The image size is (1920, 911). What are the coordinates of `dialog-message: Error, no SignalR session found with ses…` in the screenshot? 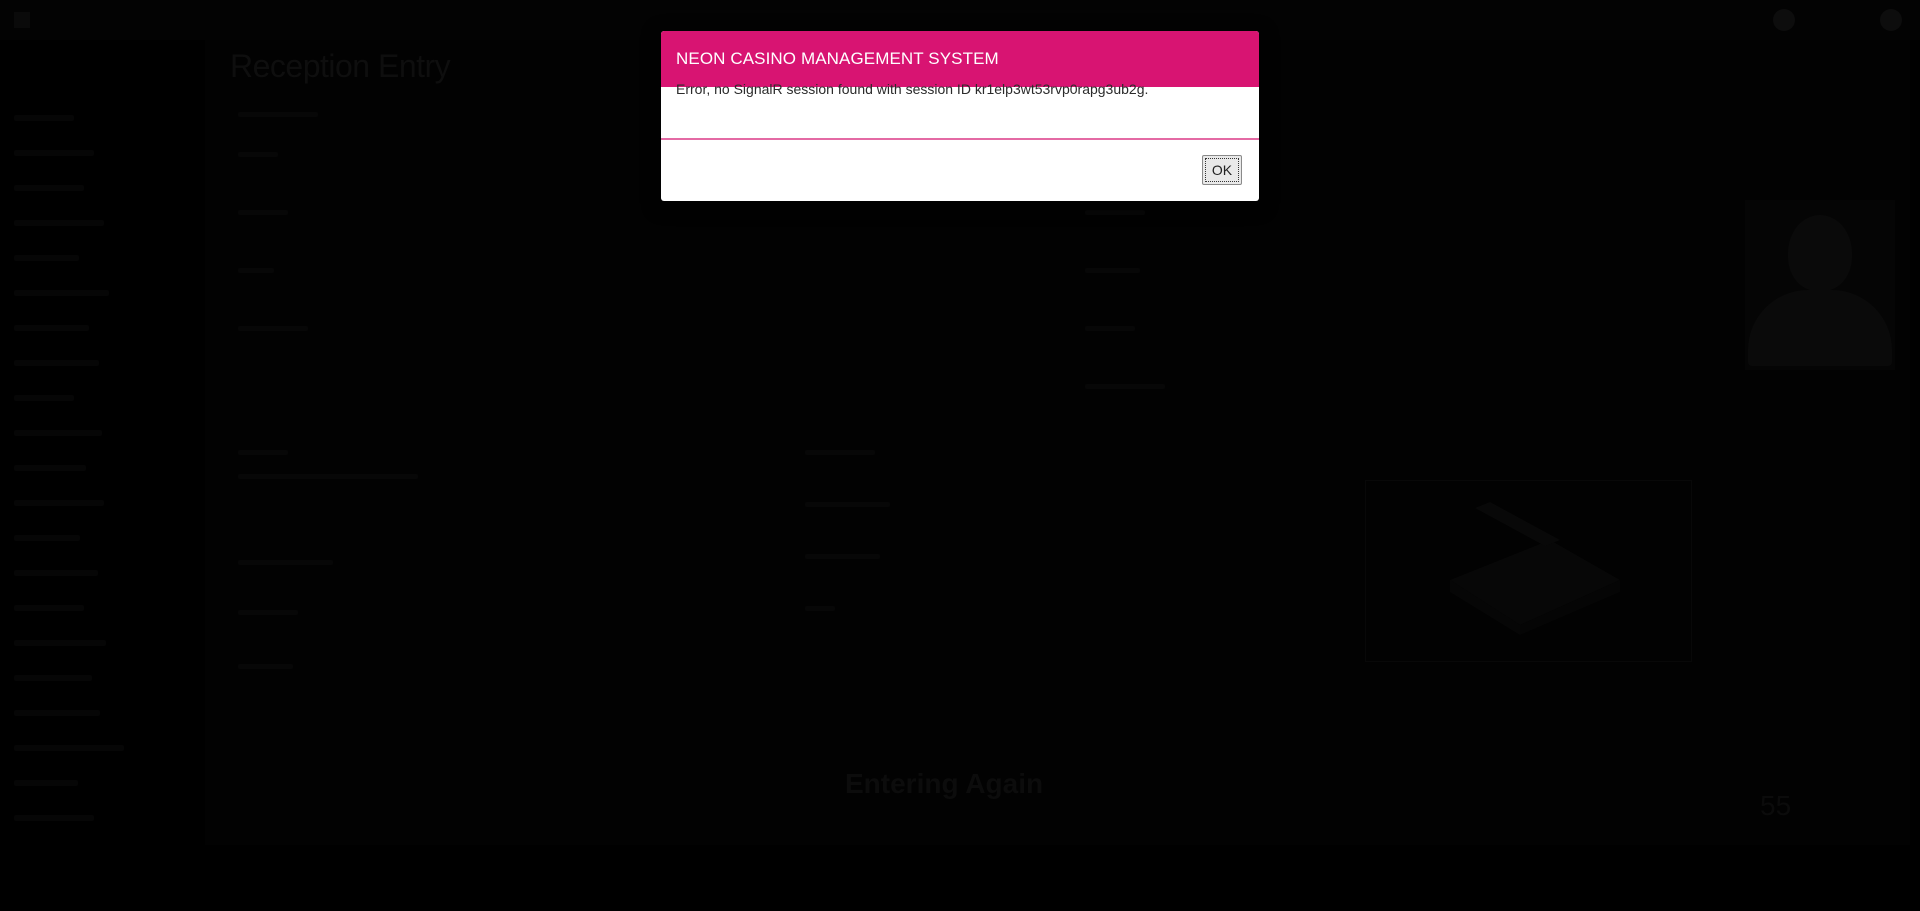 It's located at (912, 89).